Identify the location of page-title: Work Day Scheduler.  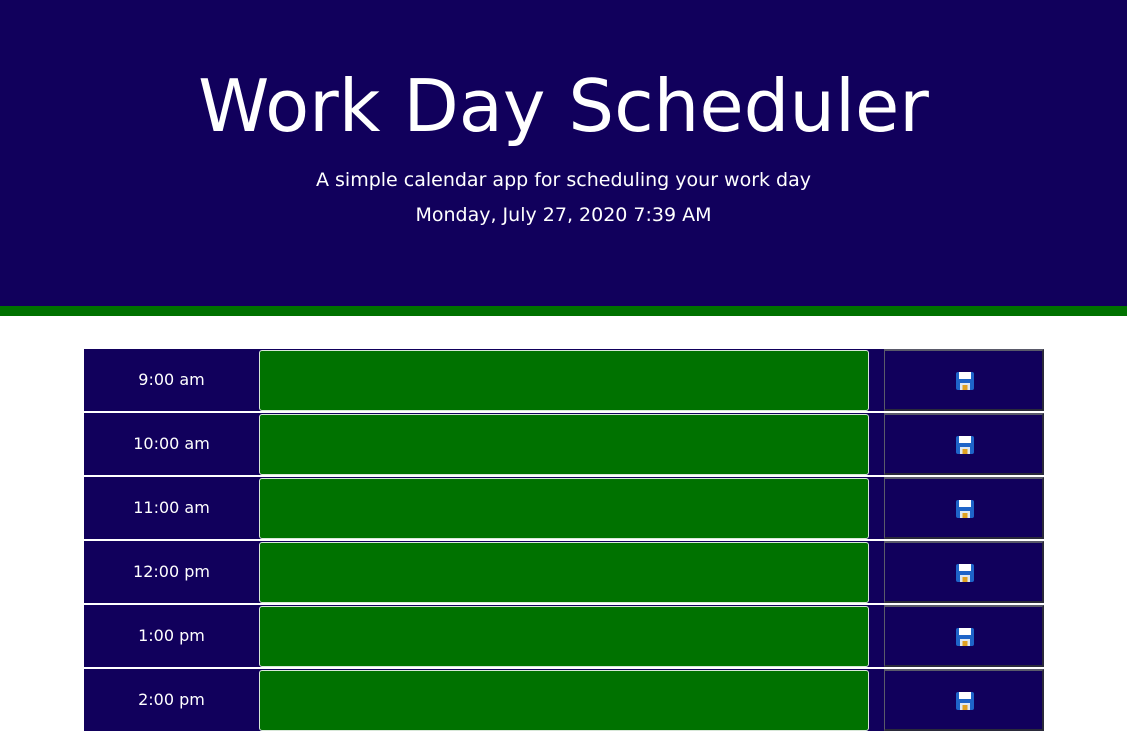
(563, 106).